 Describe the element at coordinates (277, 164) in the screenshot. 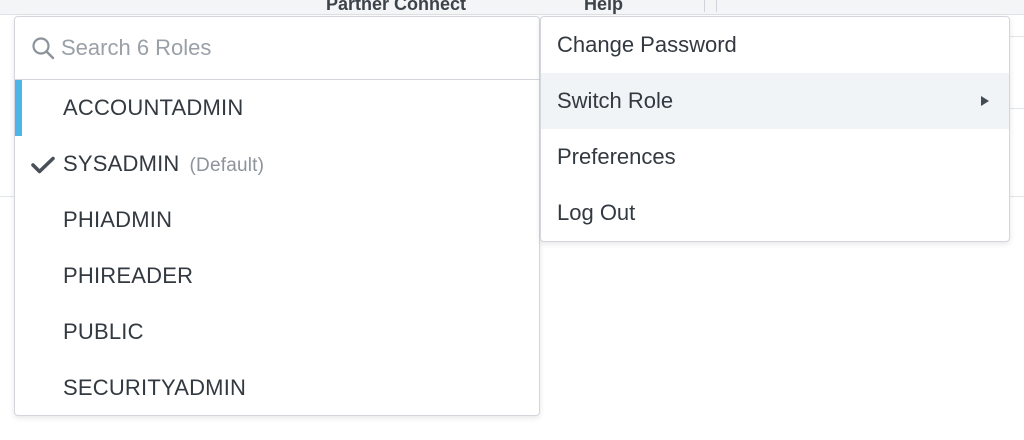

I see `role-item-sysadmin: SYSADMIN (Default)` at that location.